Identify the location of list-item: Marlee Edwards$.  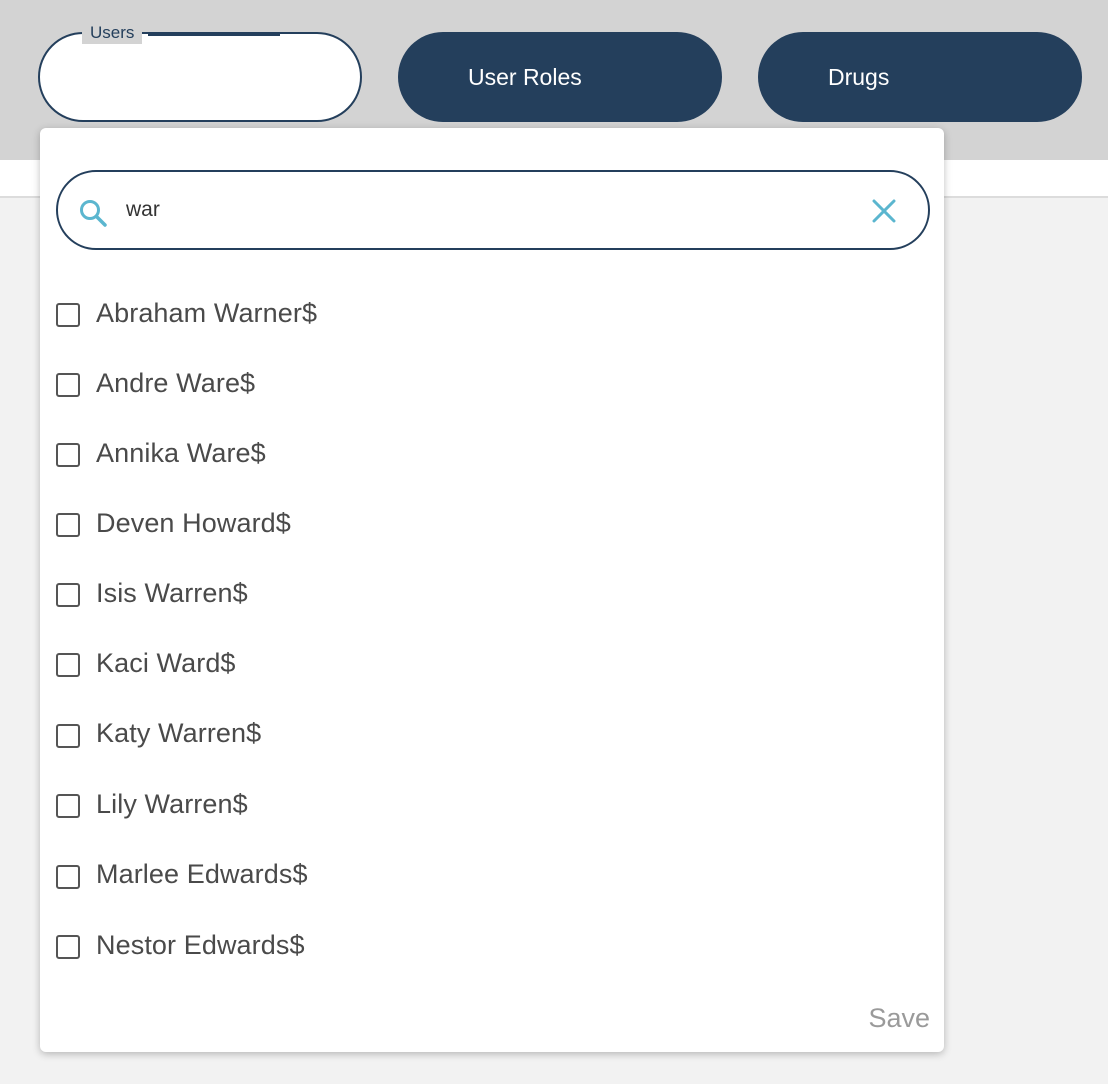
(486, 875).